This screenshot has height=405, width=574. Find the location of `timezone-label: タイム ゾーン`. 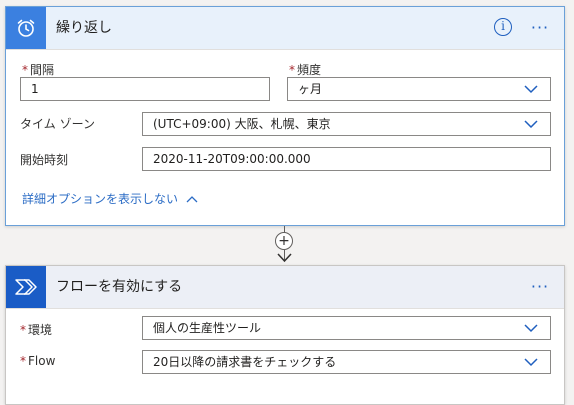

timezone-label: タイム ゾーン is located at coordinates (57, 124).